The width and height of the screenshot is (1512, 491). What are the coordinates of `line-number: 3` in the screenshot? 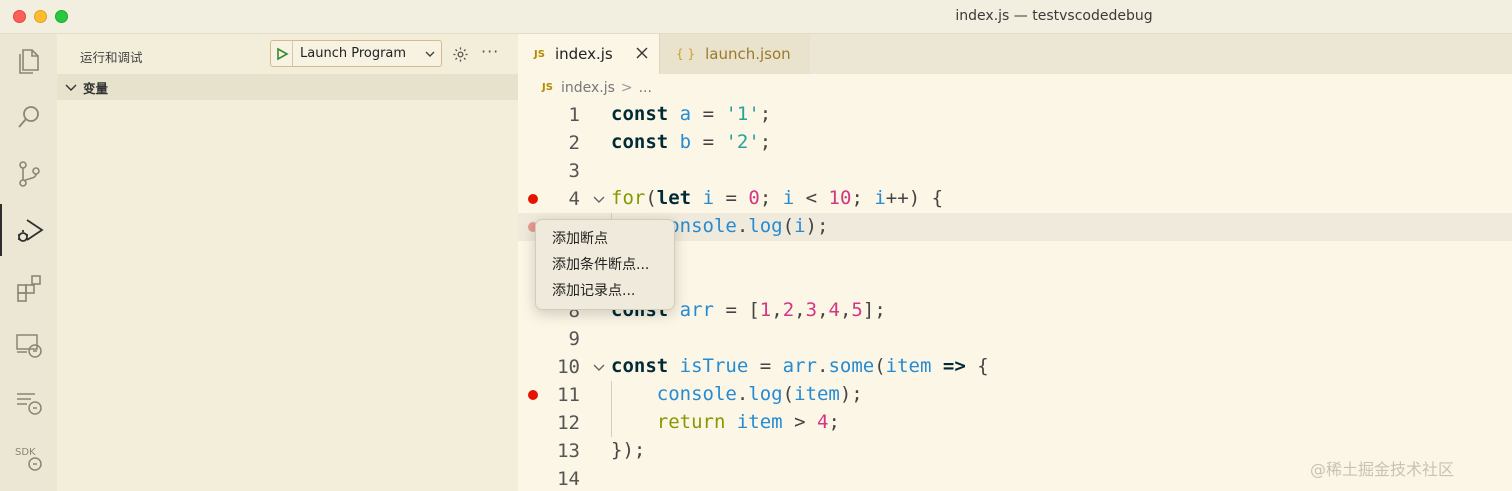 It's located at (574, 171).